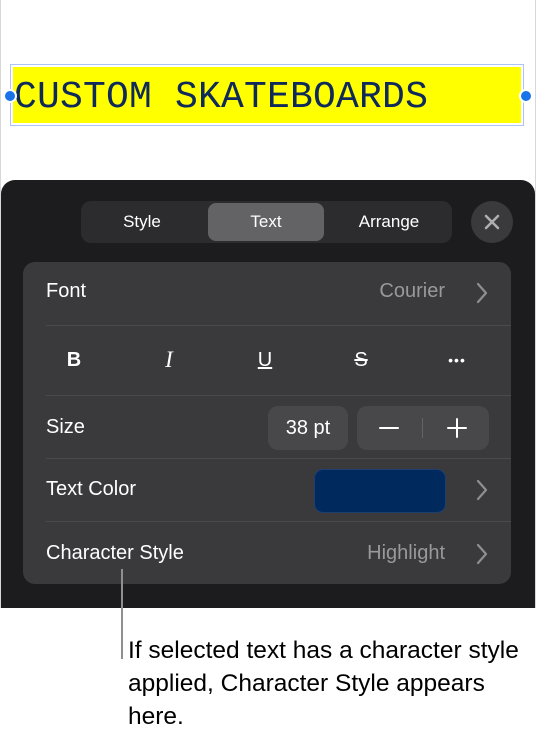  I want to click on font-row: Font Courier, so click(267, 293).